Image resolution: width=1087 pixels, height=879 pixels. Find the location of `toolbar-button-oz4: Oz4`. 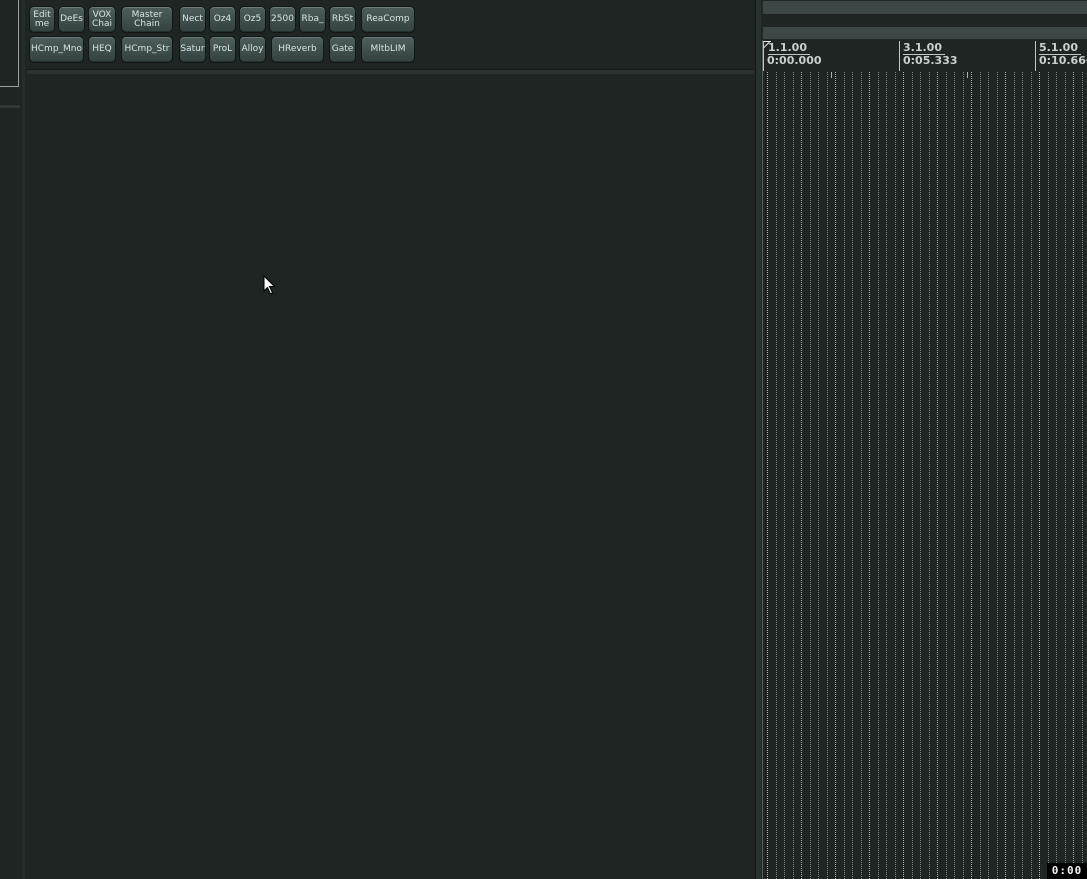

toolbar-button-oz4: Oz4 is located at coordinates (222, 19).